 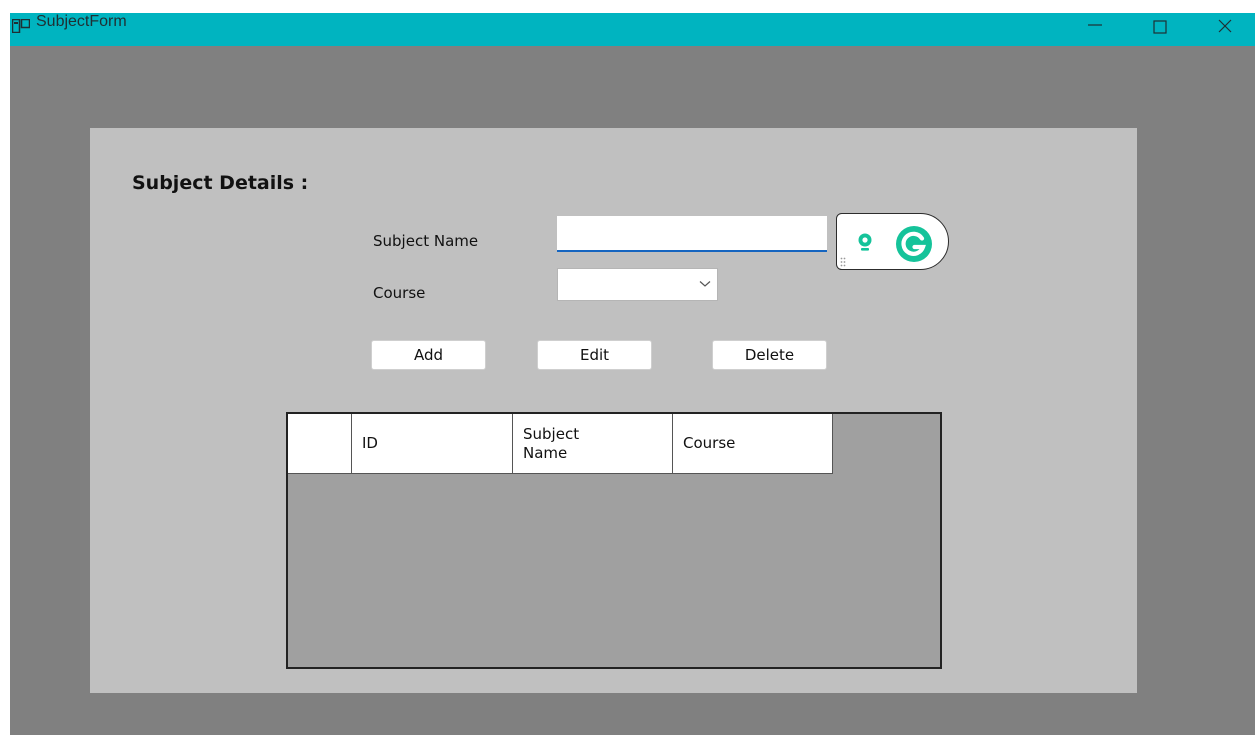 I want to click on drag-grip-icon, so click(x=843, y=262).